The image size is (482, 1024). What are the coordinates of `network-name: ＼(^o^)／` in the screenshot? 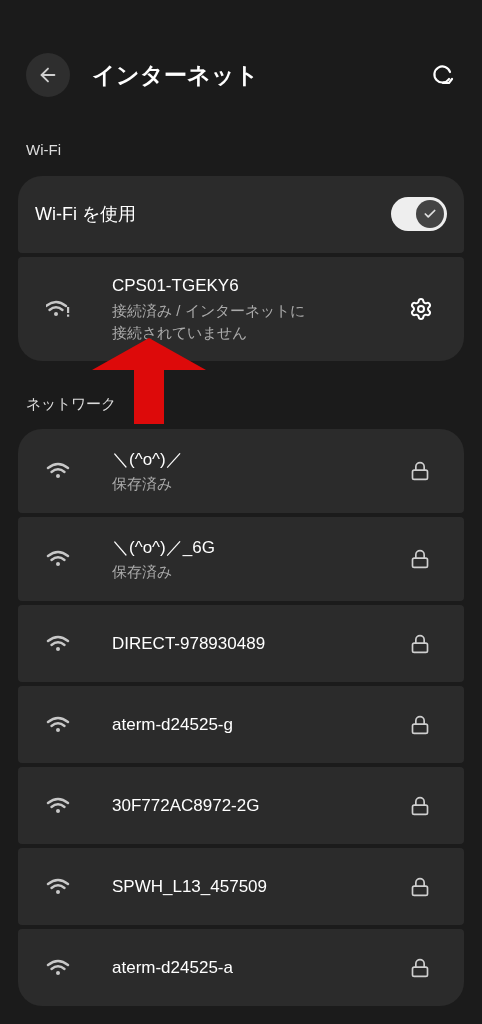 It's located at (147, 460).